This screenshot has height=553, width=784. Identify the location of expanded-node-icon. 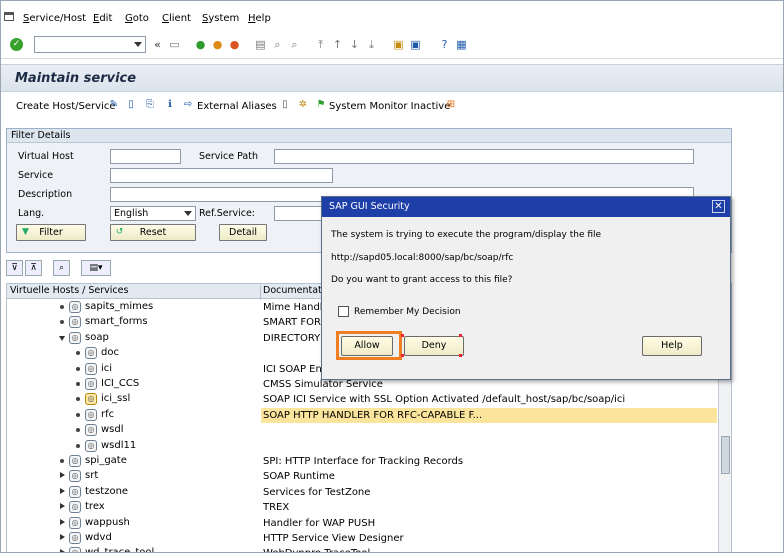
(62, 338).